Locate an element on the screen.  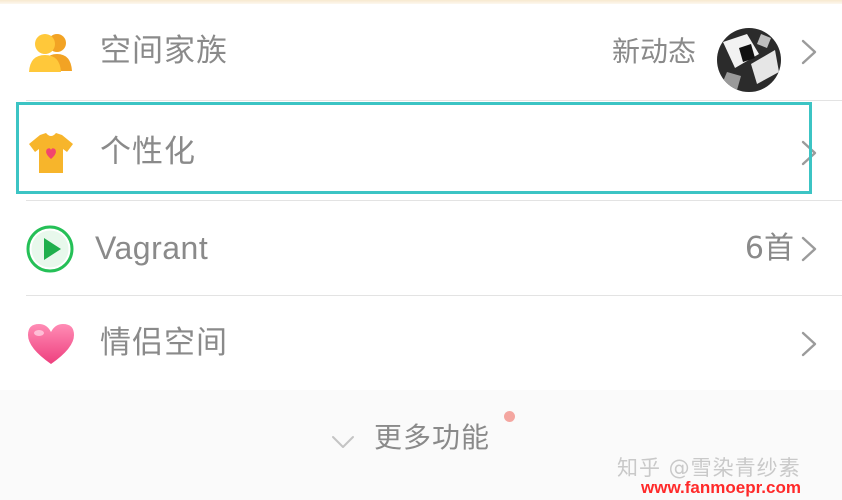
play-circle-icon is located at coordinates (51, 249).